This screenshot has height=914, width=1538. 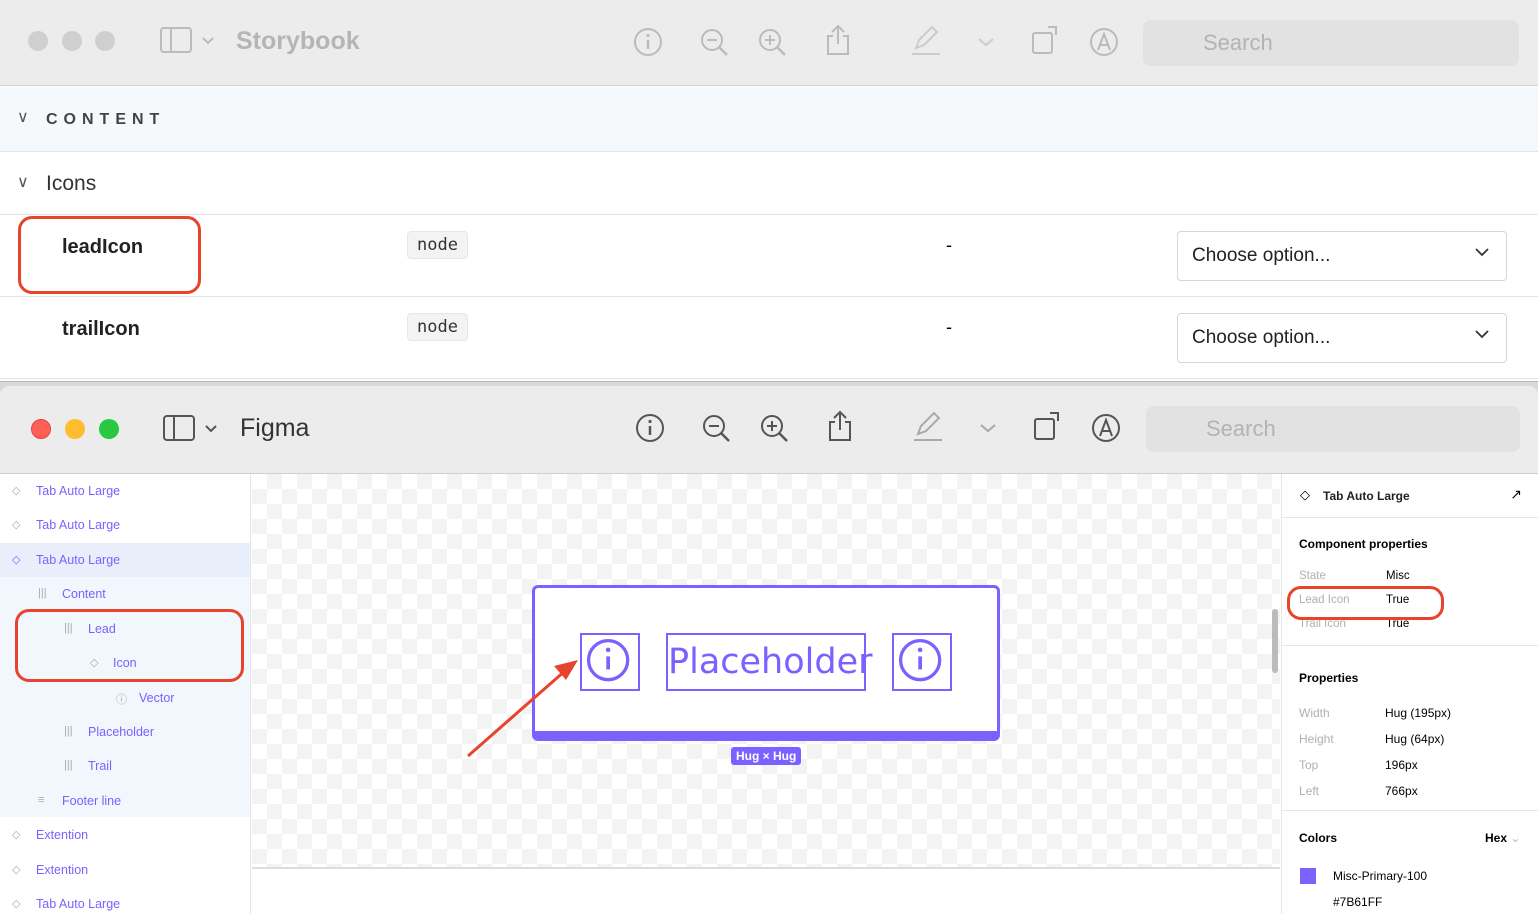 What do you see at coordinates (92, 801) in the screenshot?
I see `layer-label: Footer line` at bounding box center [92, 801].